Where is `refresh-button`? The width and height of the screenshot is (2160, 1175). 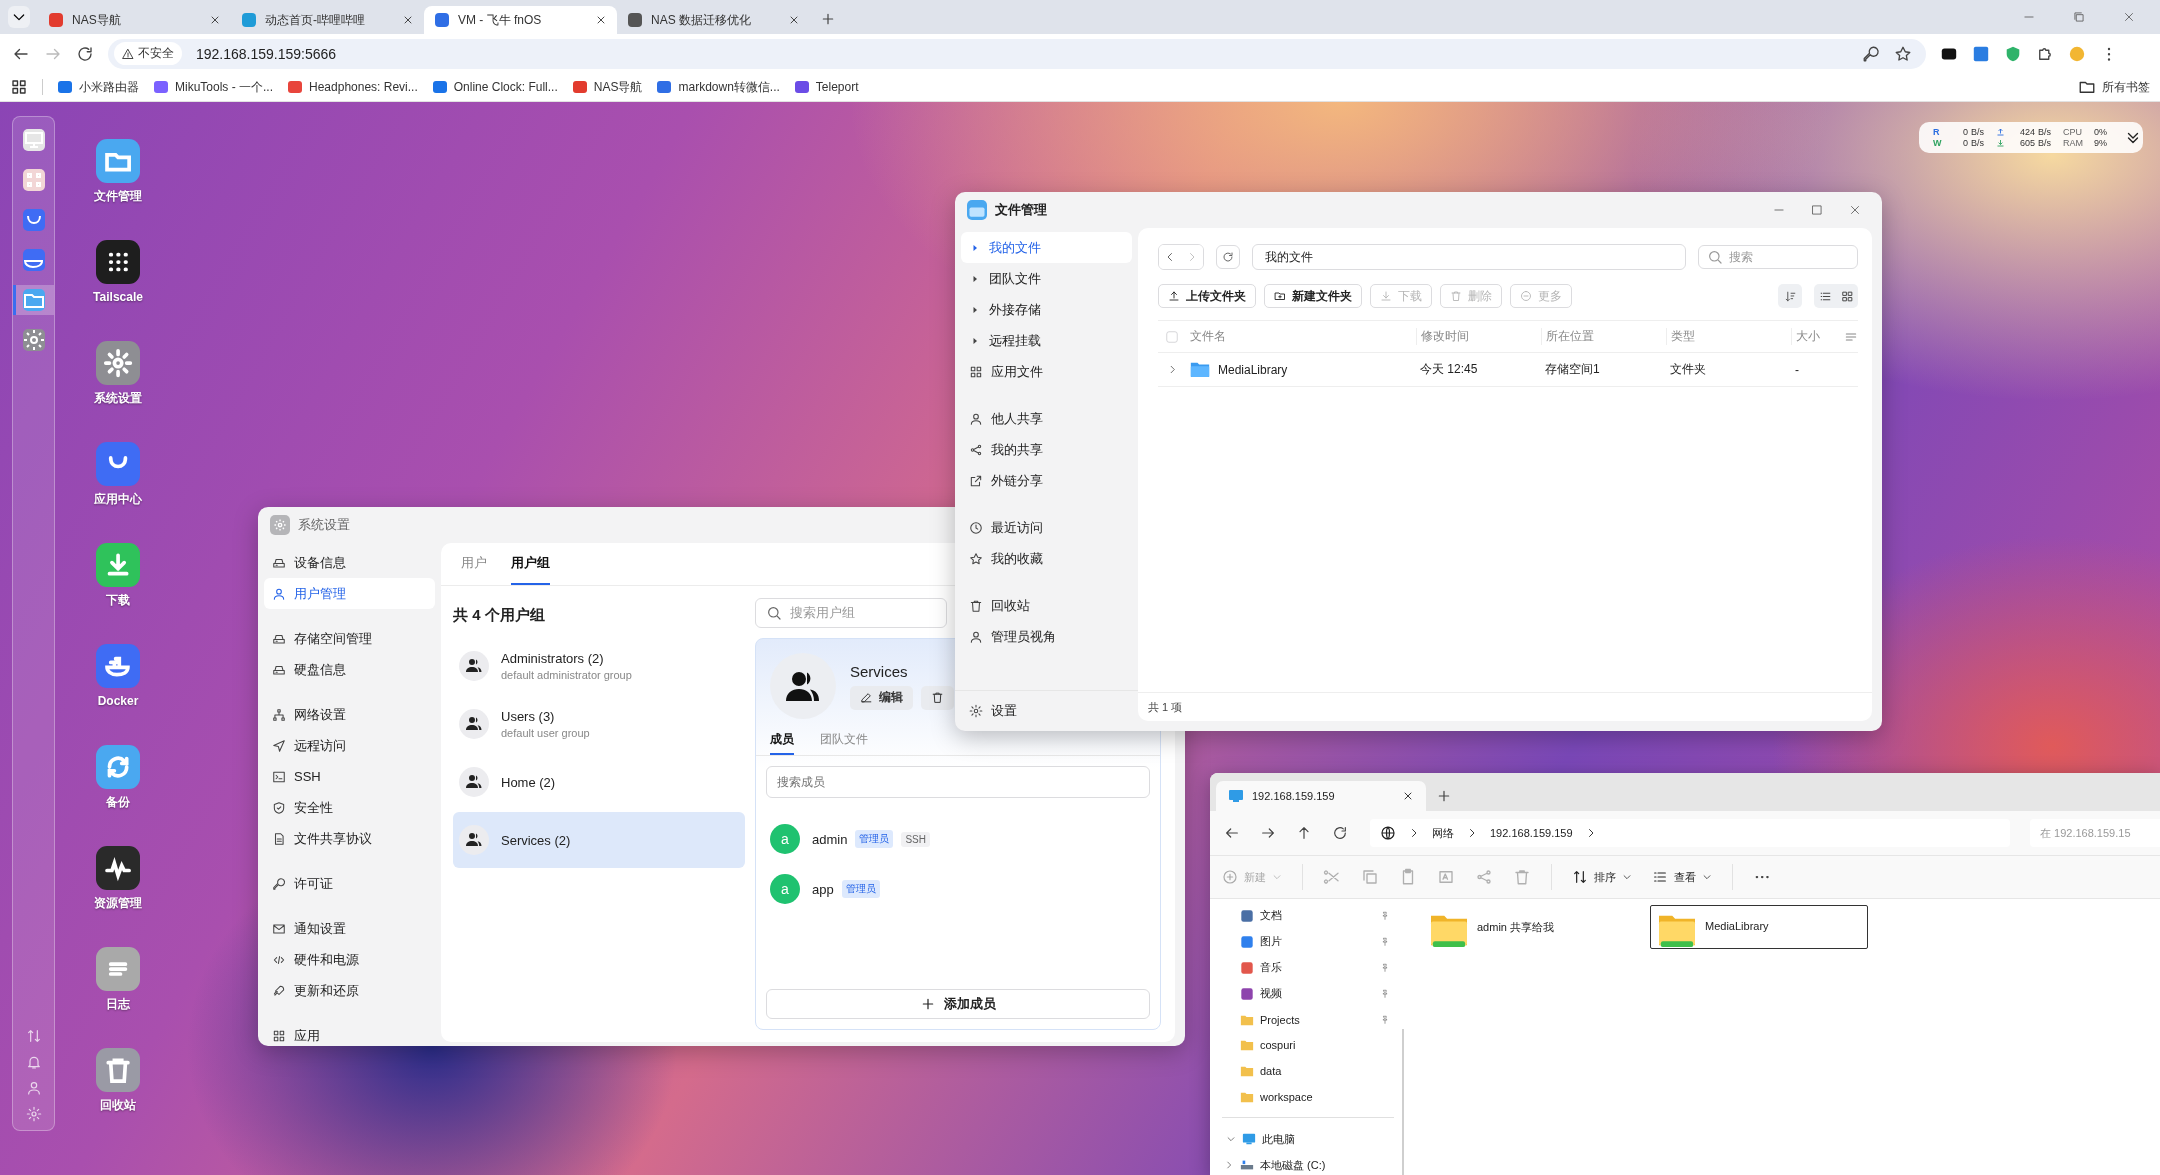 refresh-button is located at coordinates (1228, 257).